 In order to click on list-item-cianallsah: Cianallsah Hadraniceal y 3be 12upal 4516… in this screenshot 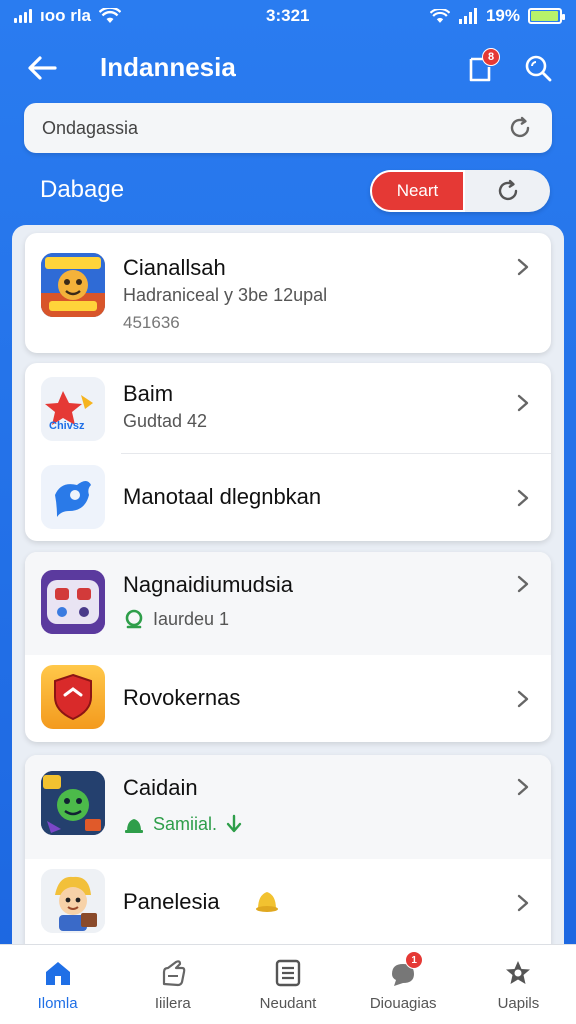, I will do `click(288, 293)`.